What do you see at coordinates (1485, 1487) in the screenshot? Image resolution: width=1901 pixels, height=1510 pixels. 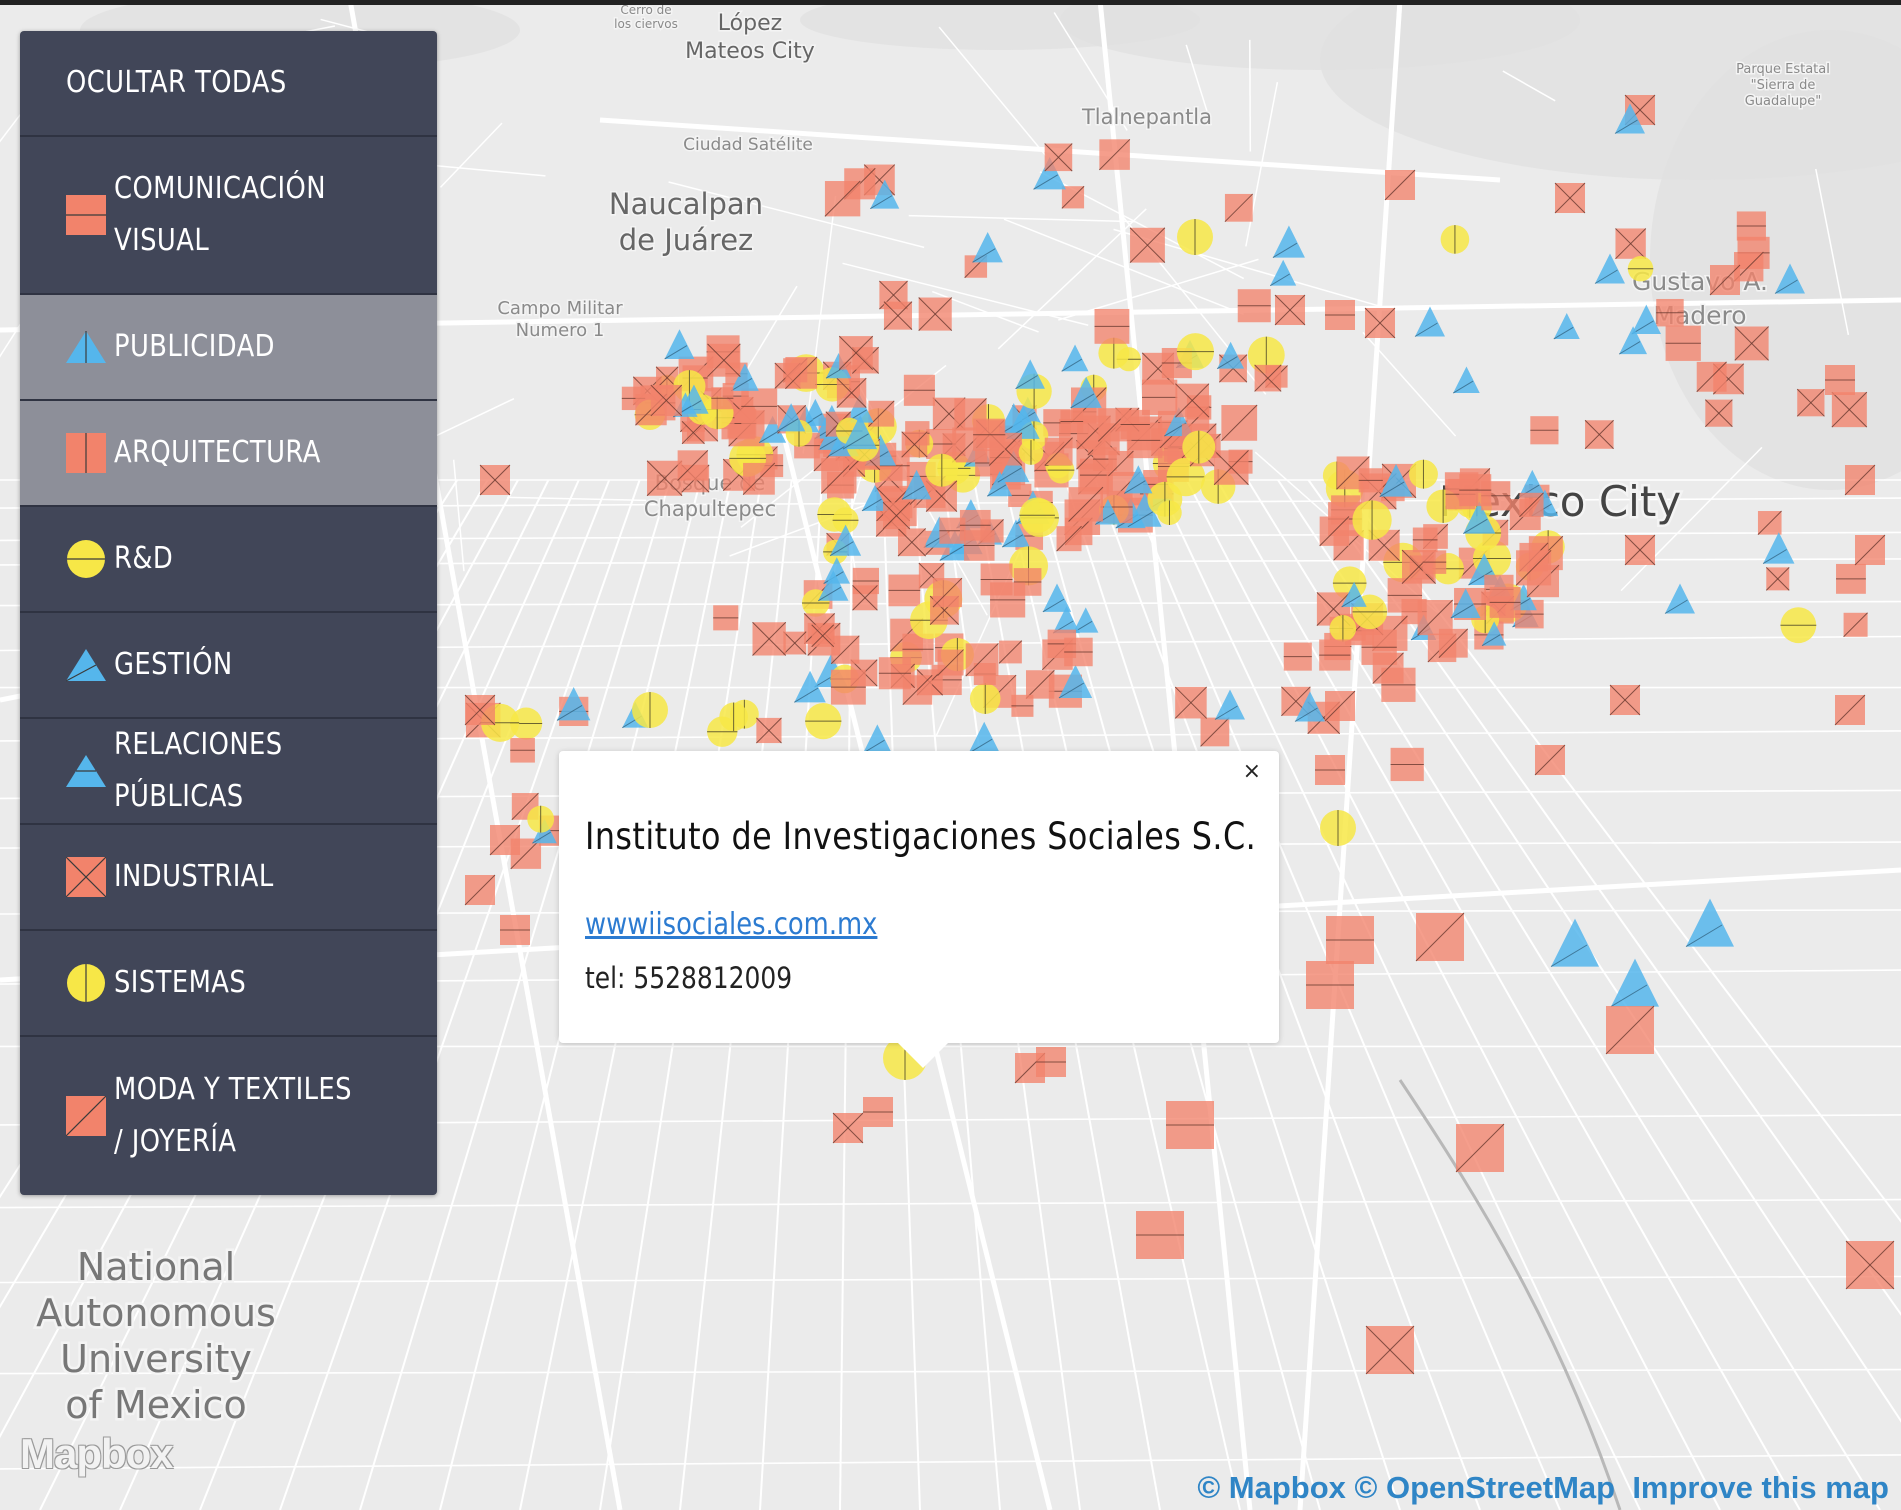 I see `osm-attribution-link: © OpenStreetMap` at bounding box center [1485, 1487].